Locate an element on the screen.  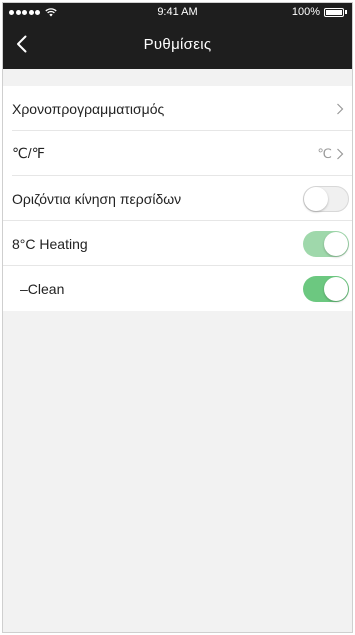
status-bar: 9:41 AM 100% is located at coordinates (177, 13).